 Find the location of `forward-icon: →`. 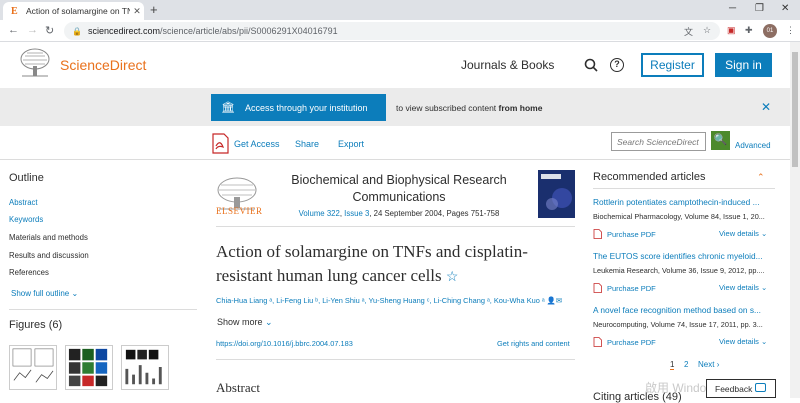

forward-icon: → is located at coordinates (32, 30).